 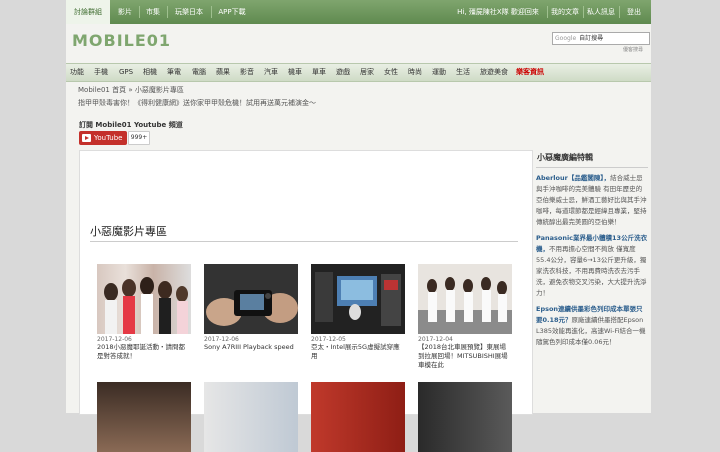 What do you see at coordinates (77, 72) in the screenshot?
I see `category-1: 功能` at bounding box center [77, 72].